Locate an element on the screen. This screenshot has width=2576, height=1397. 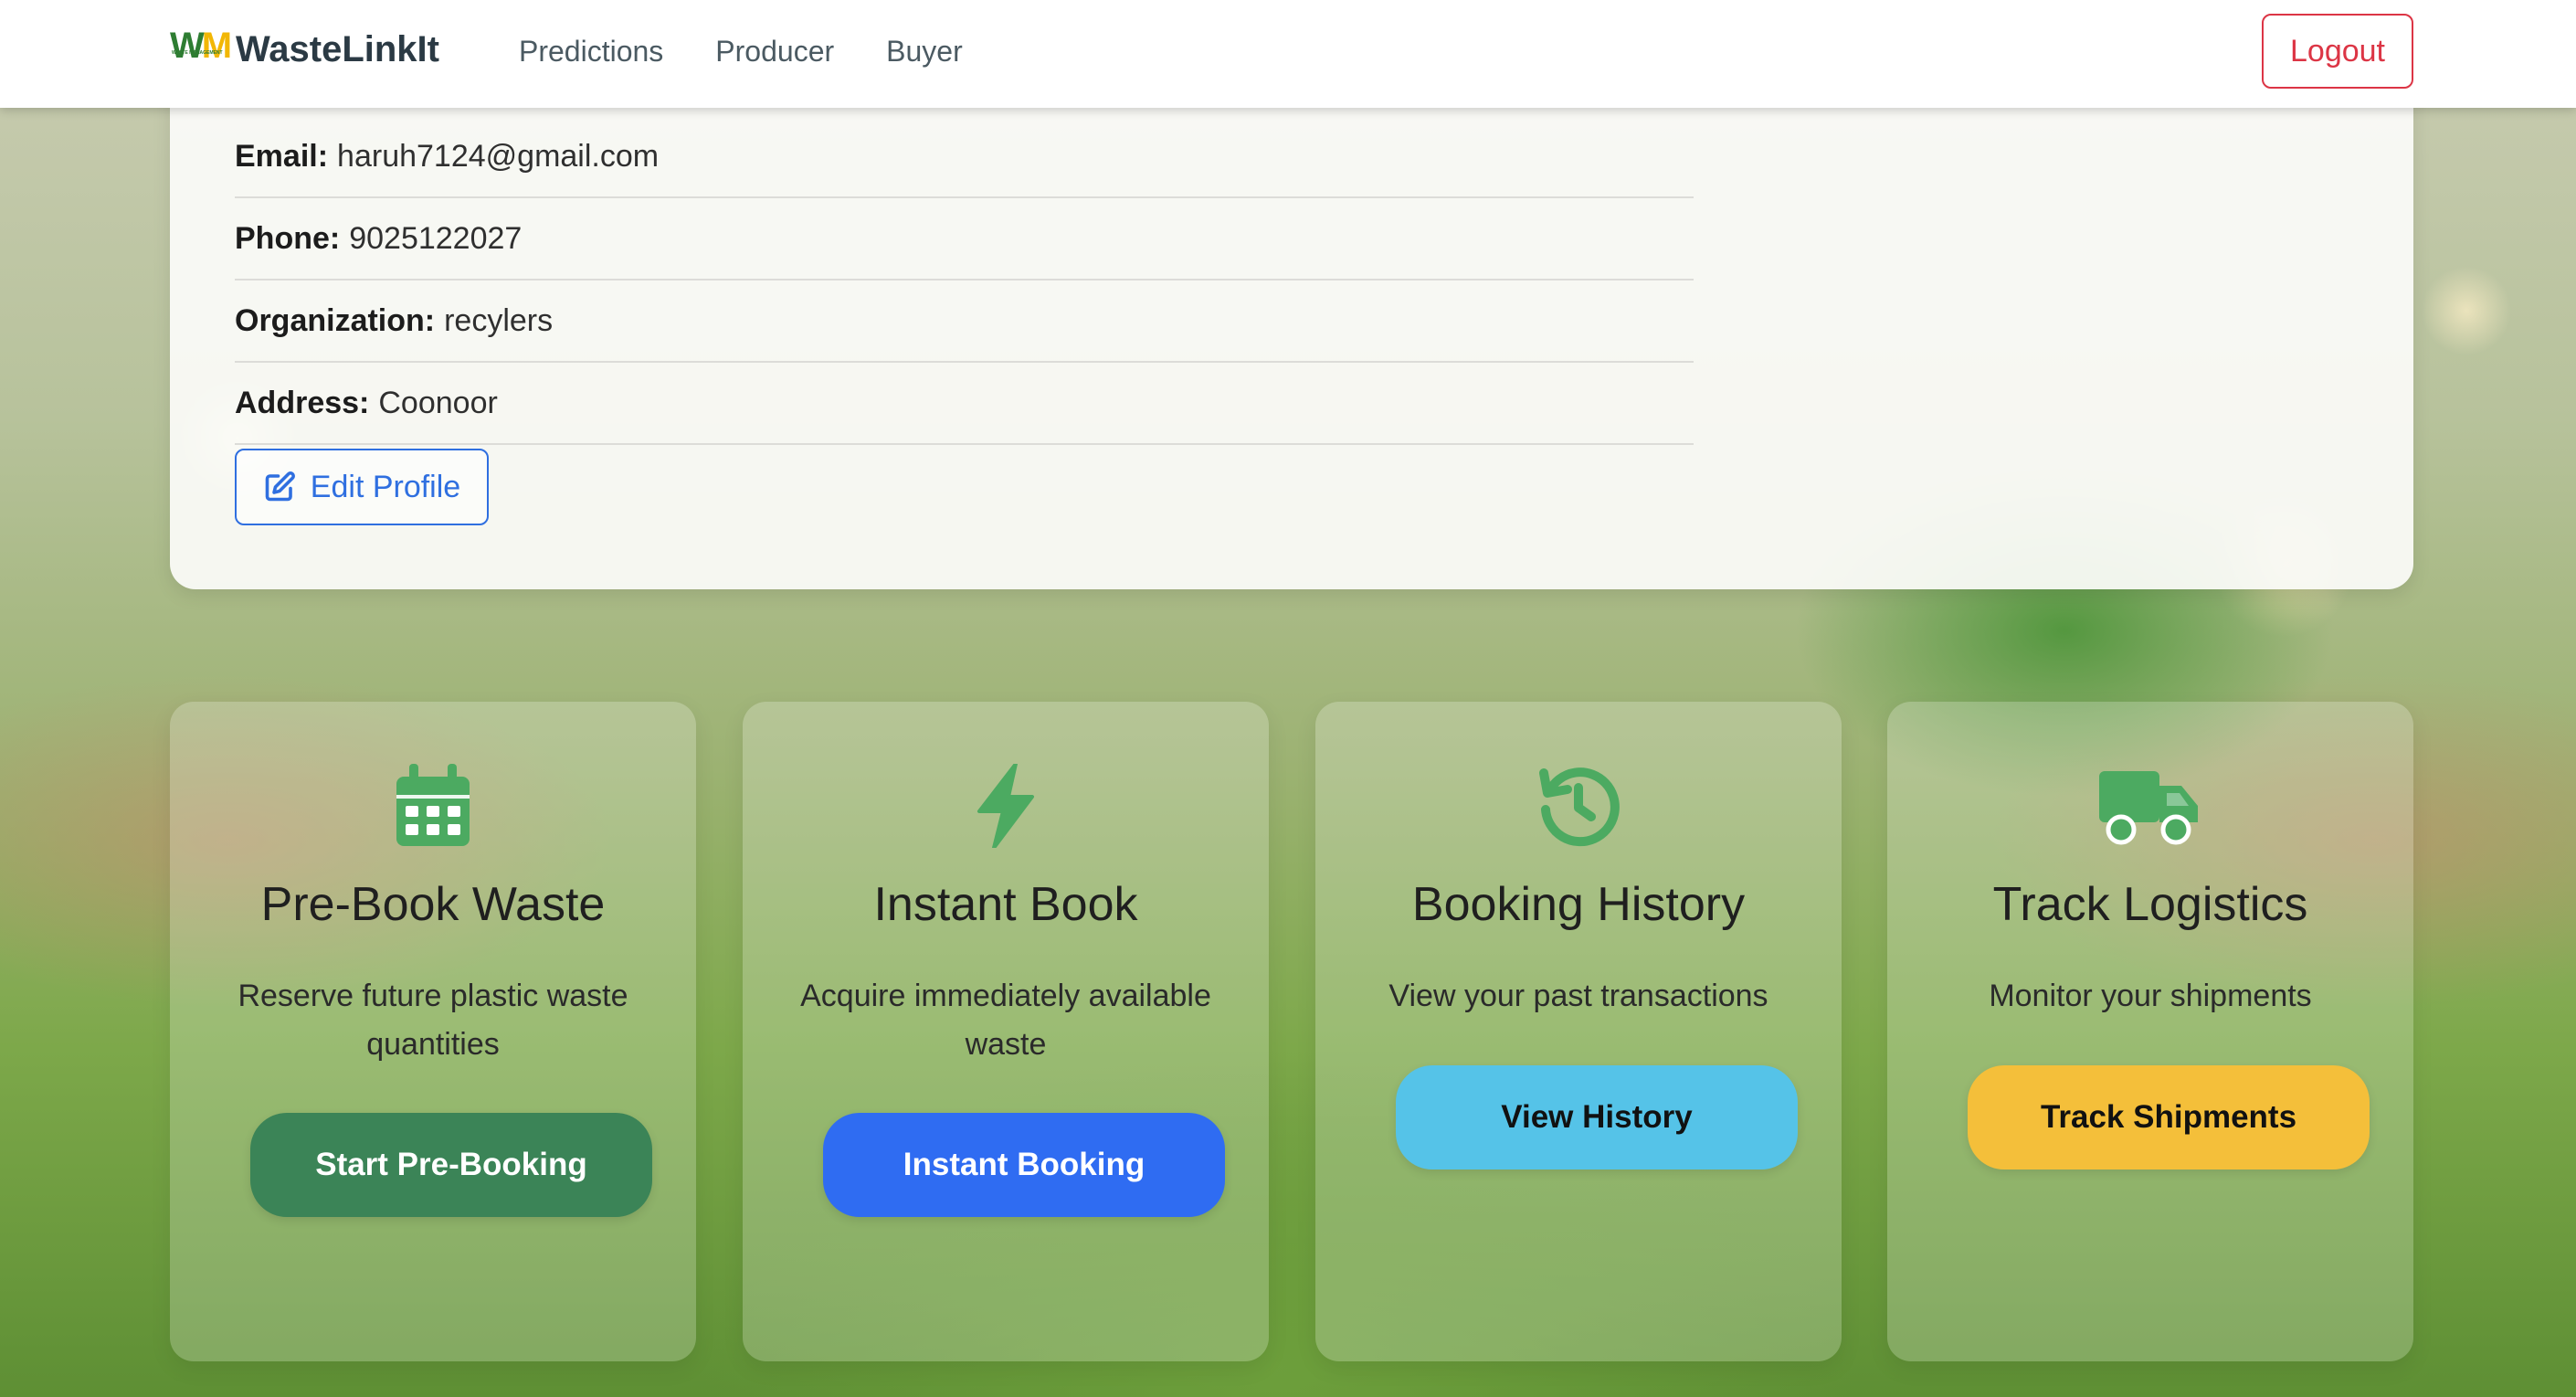
track-shipments-button: Track Shipments is located at coordinates (2169, 1117).